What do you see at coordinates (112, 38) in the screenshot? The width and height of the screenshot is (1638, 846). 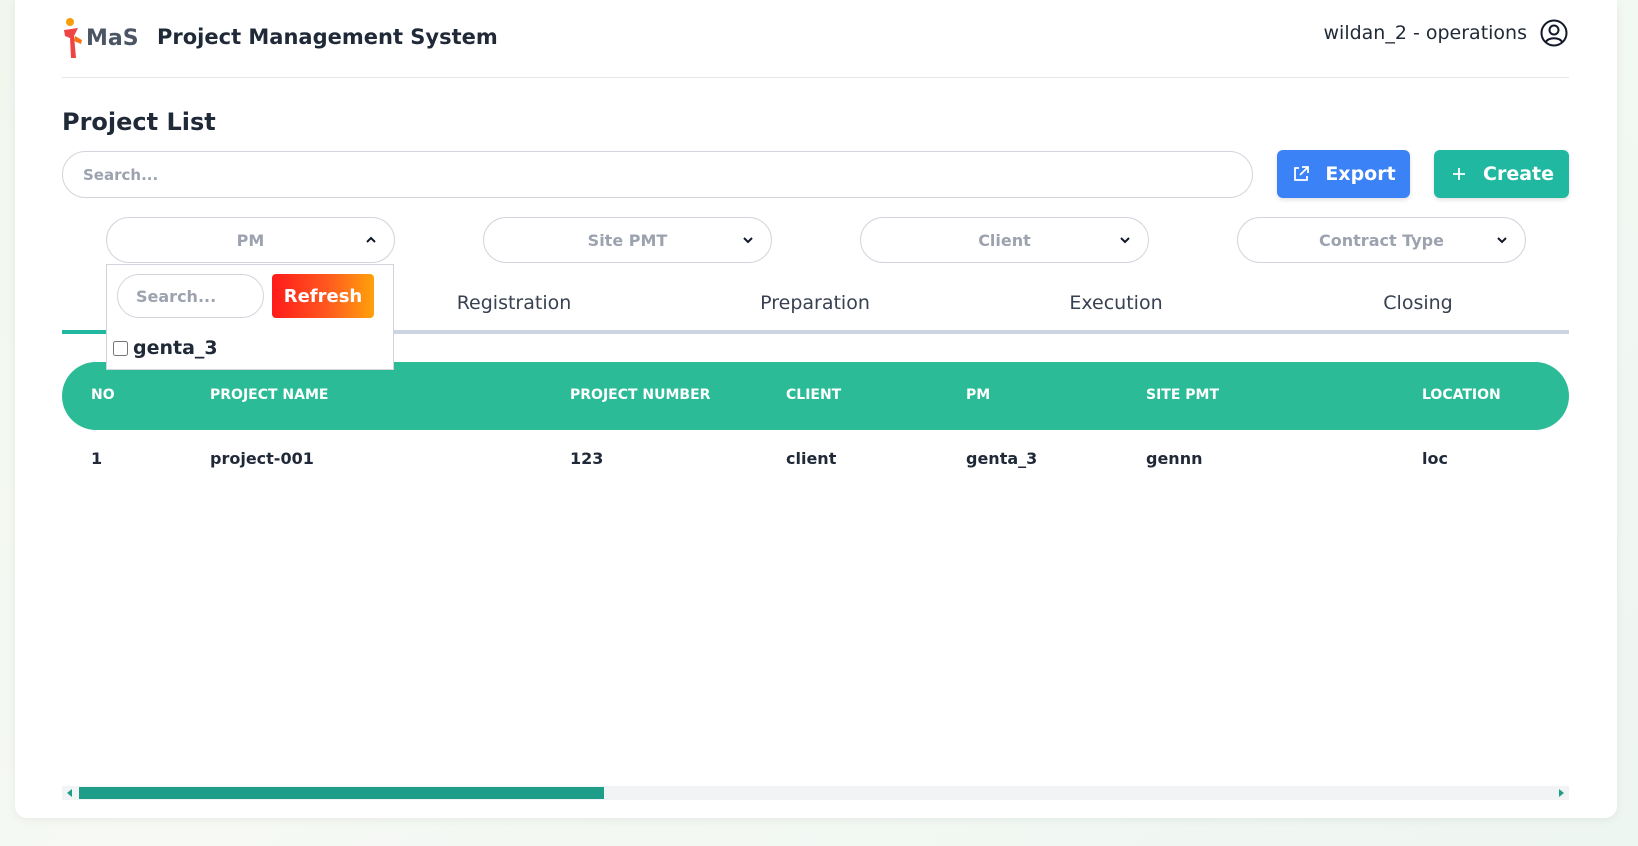 I see `svg-text: MaS` at bounding box center [112, 38].